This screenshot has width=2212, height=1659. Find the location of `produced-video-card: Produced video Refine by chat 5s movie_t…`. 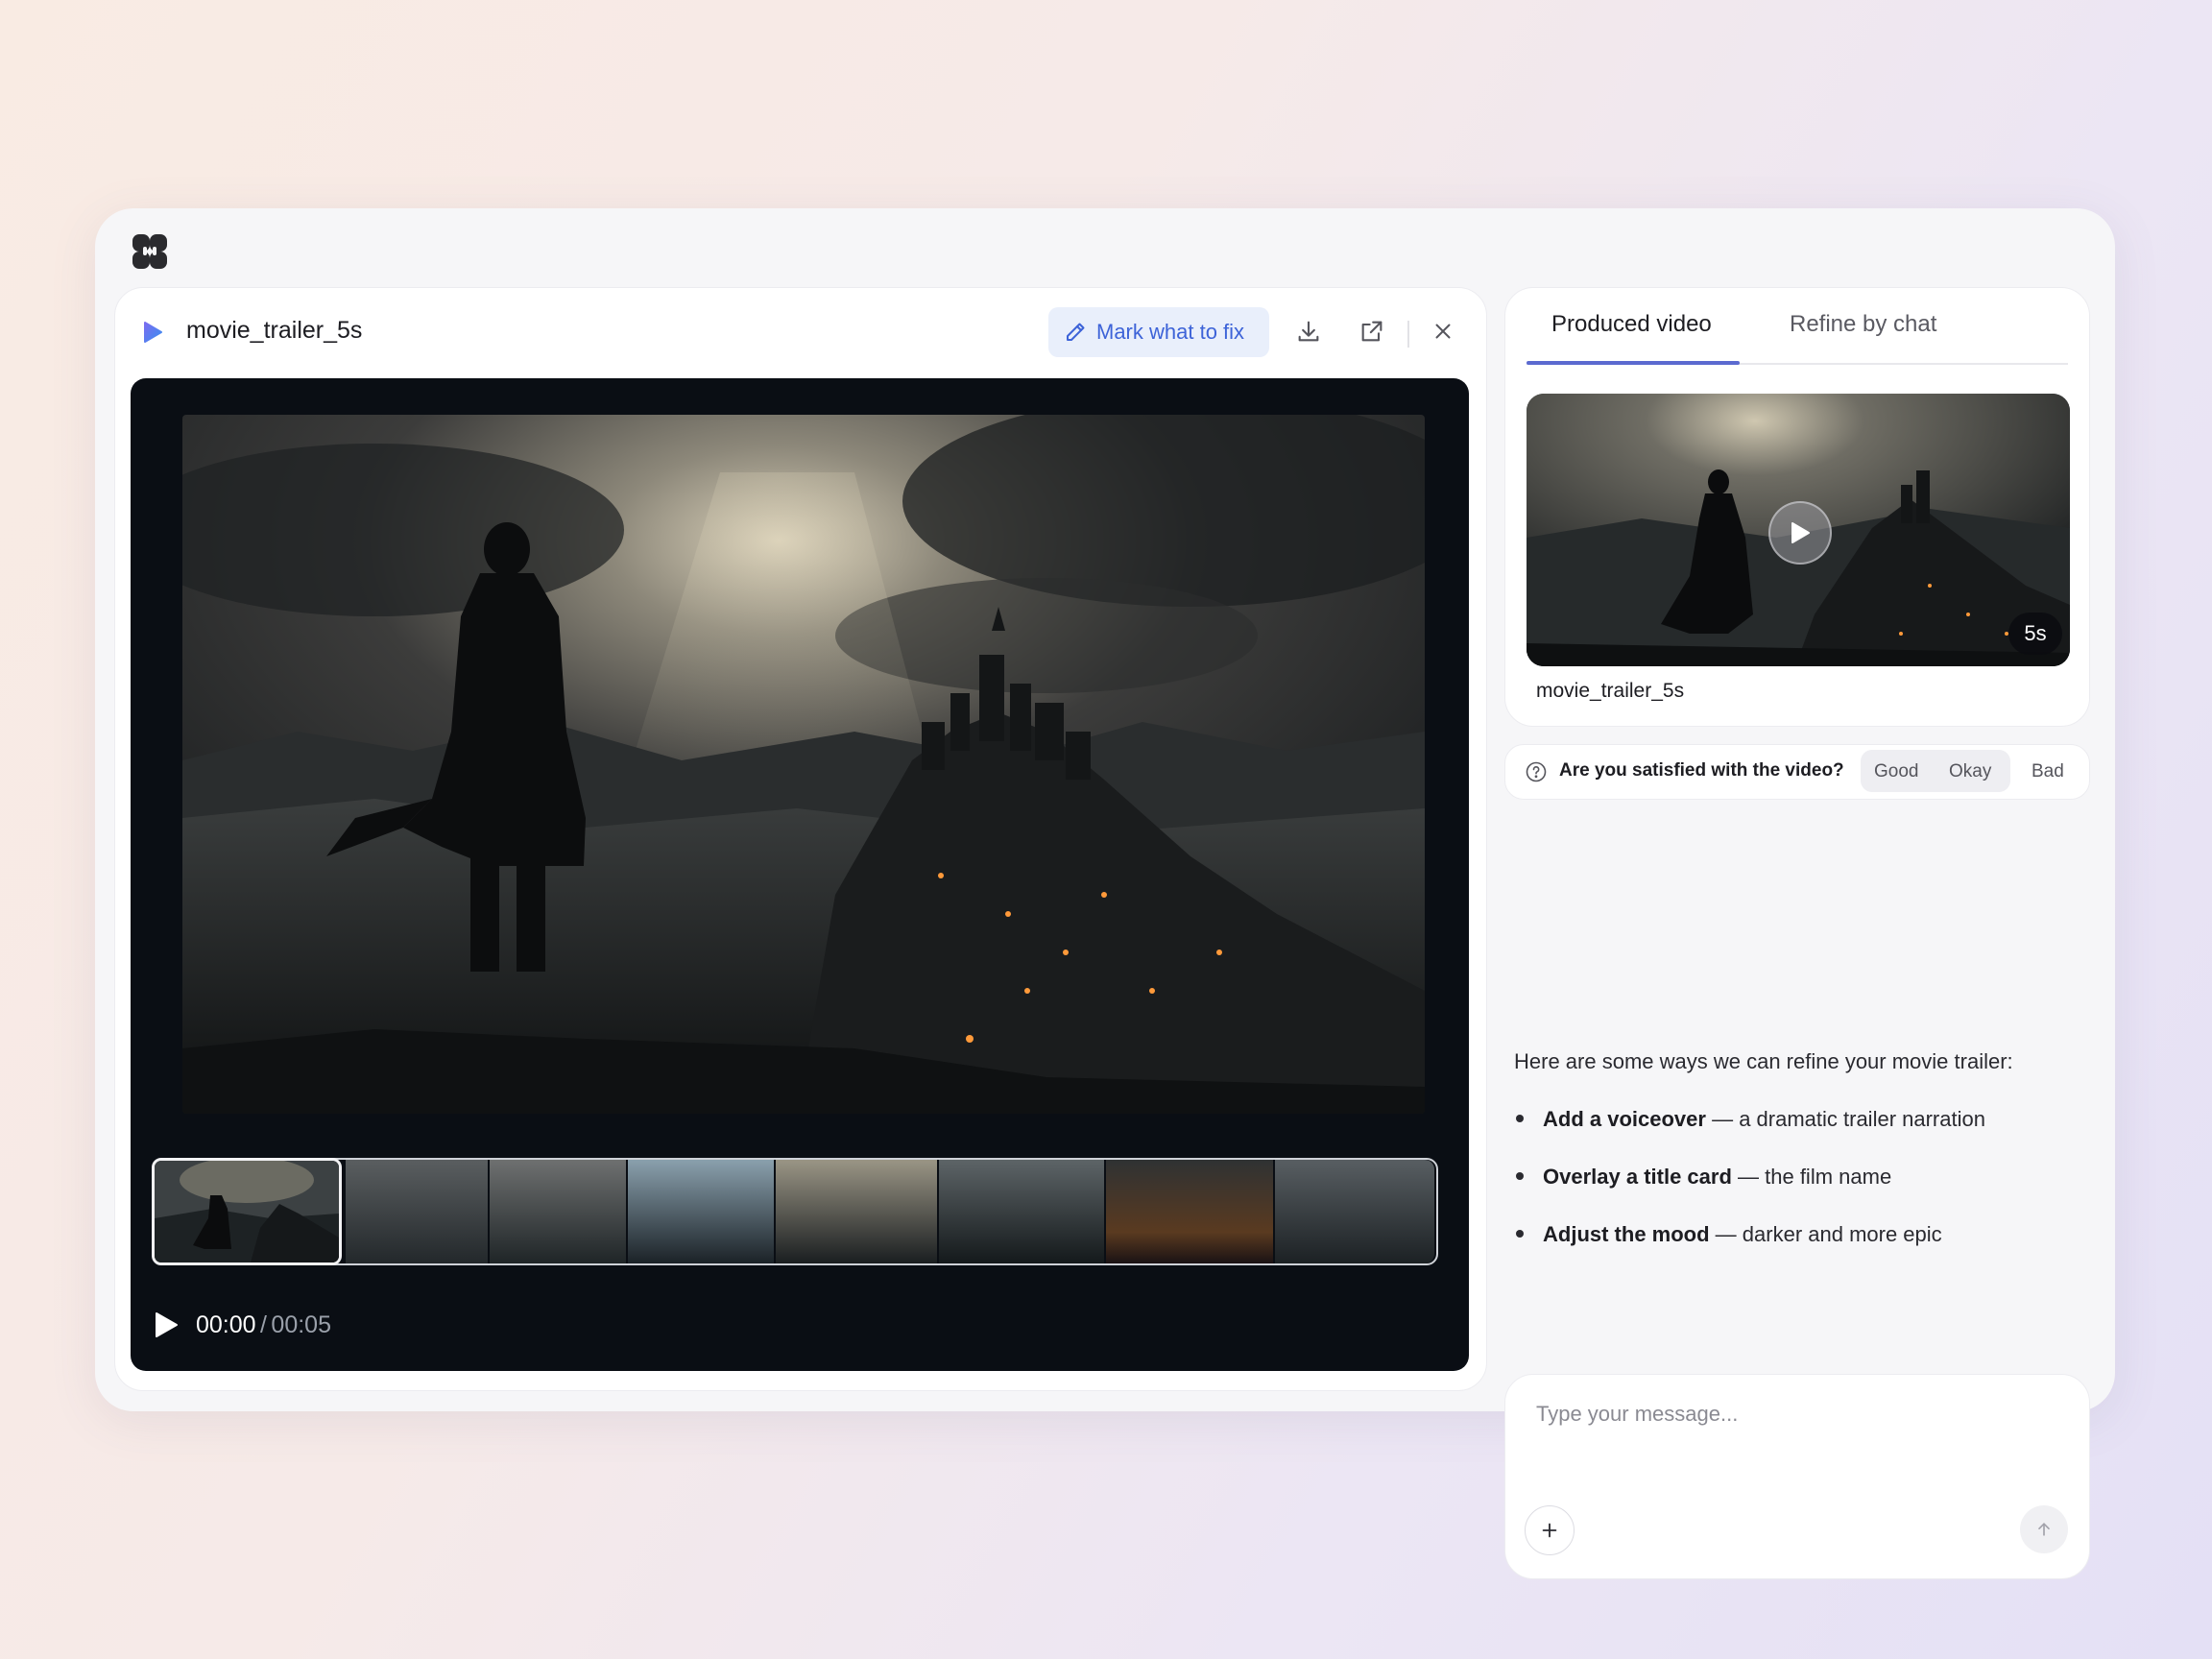

produced-video-card: Produced video Refine by chat 5s movie_t… is located at coordinates (1797, 507).